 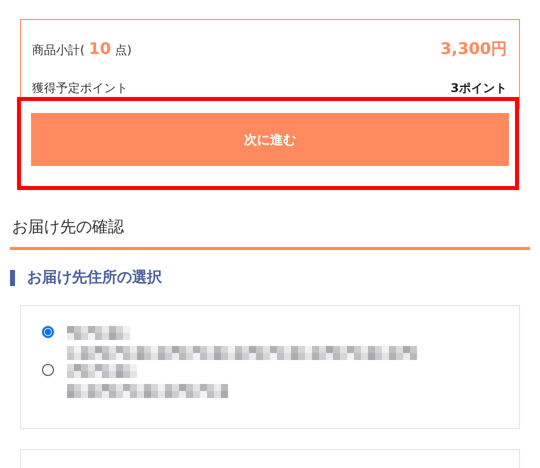 I want to click on heading-bar-icon, so click(x=12, y=278).